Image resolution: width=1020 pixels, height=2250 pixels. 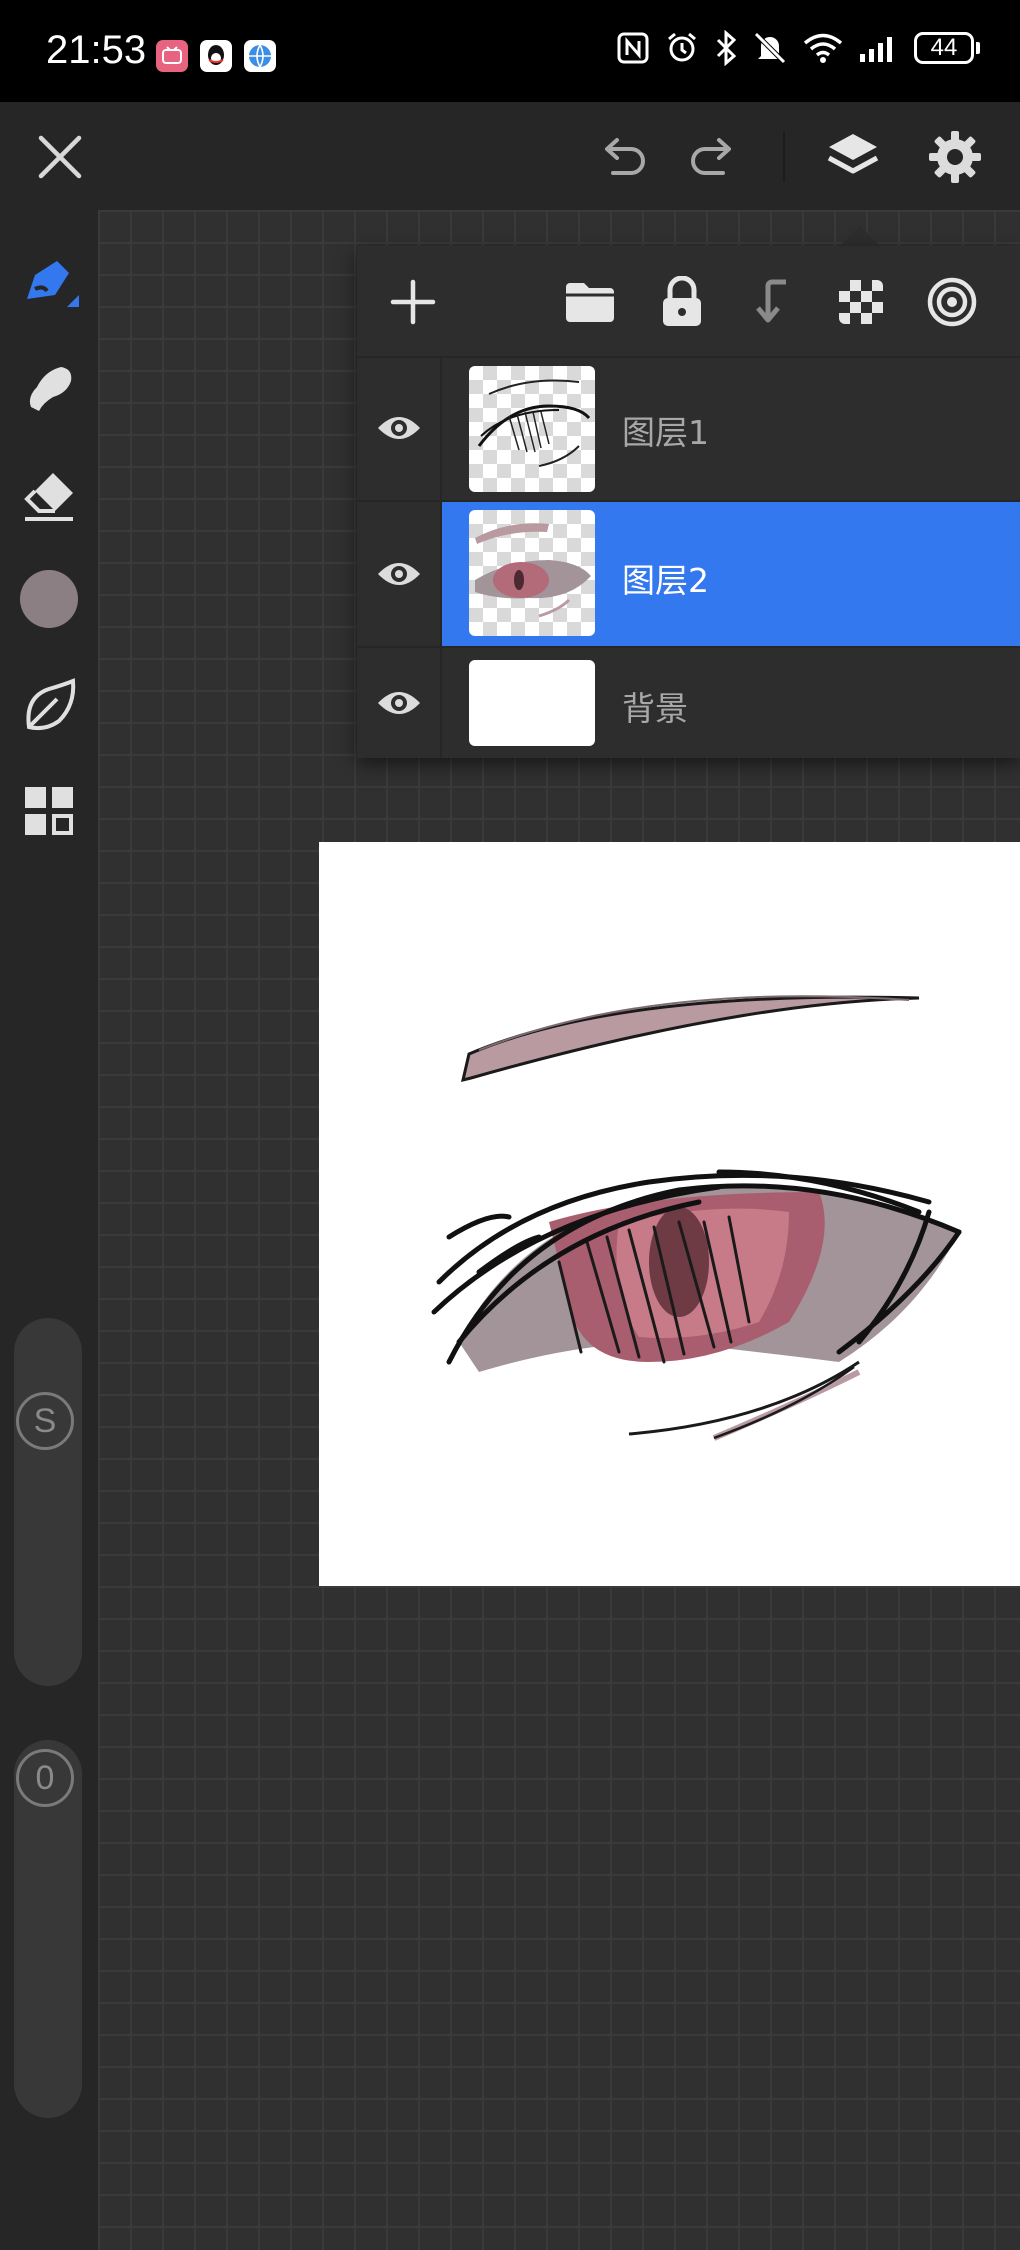 I want to click on layer-row-background: 背景, so click(x=688, y=703).